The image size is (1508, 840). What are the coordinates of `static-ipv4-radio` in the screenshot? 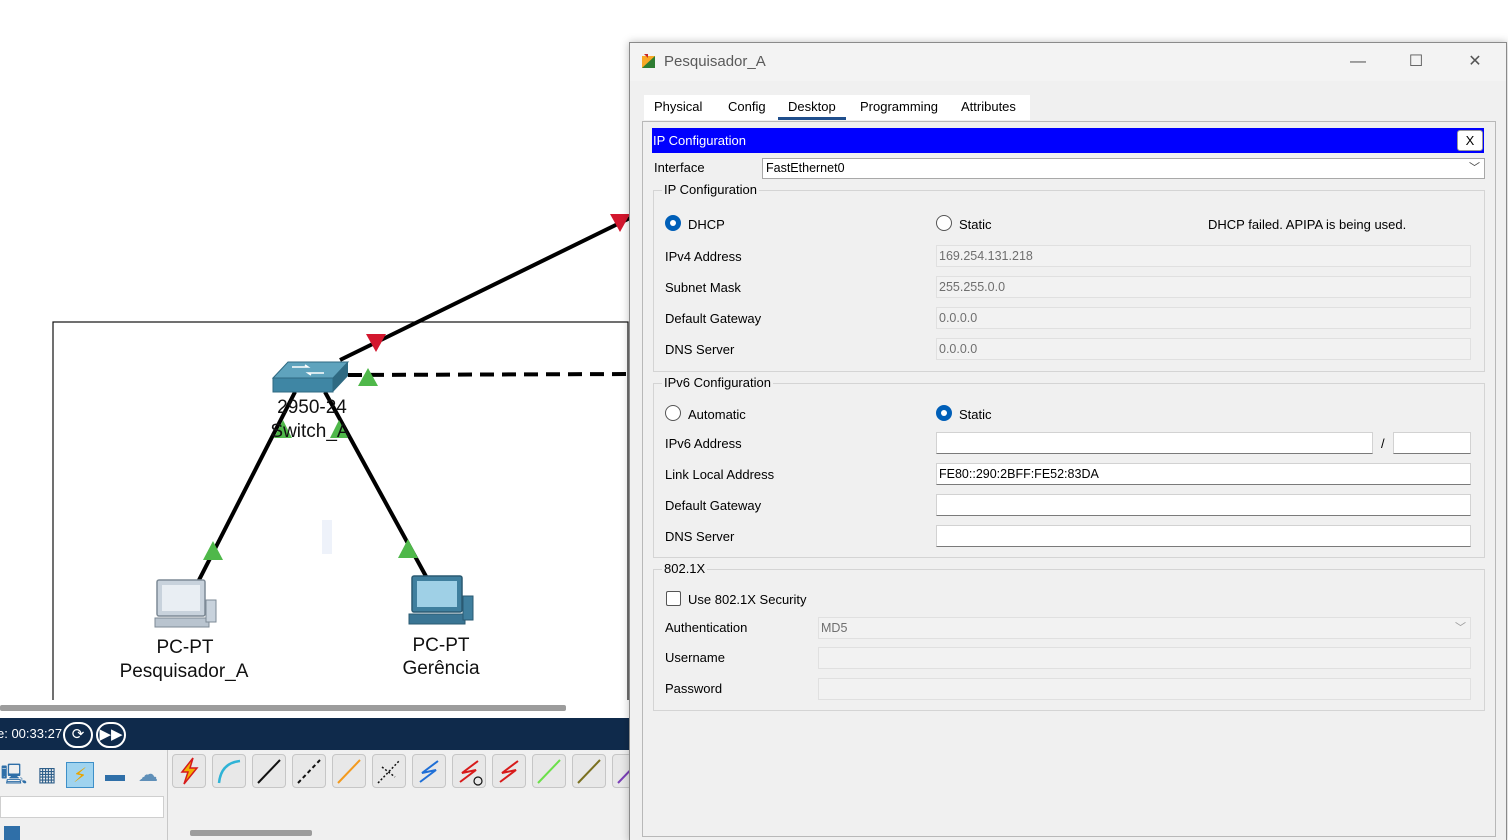 It's located at (944, 223).